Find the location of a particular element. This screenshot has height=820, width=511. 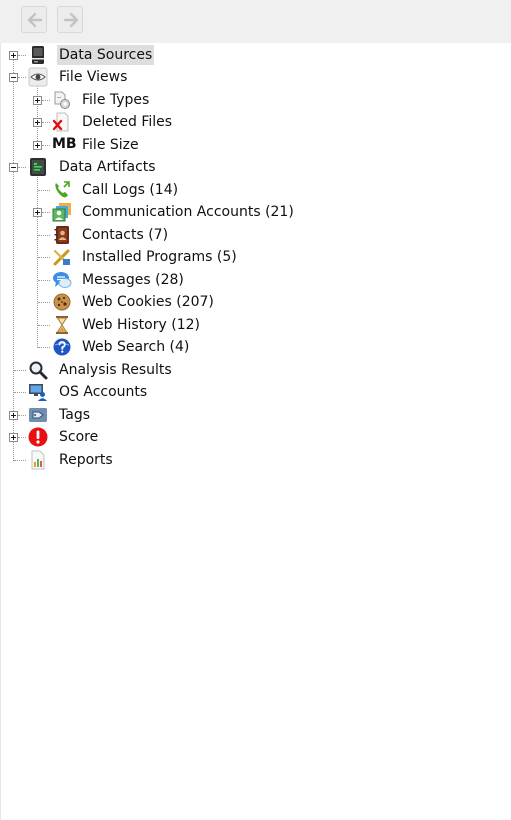

file-size-mb-icon: MB is located at coordinates (64, 144).